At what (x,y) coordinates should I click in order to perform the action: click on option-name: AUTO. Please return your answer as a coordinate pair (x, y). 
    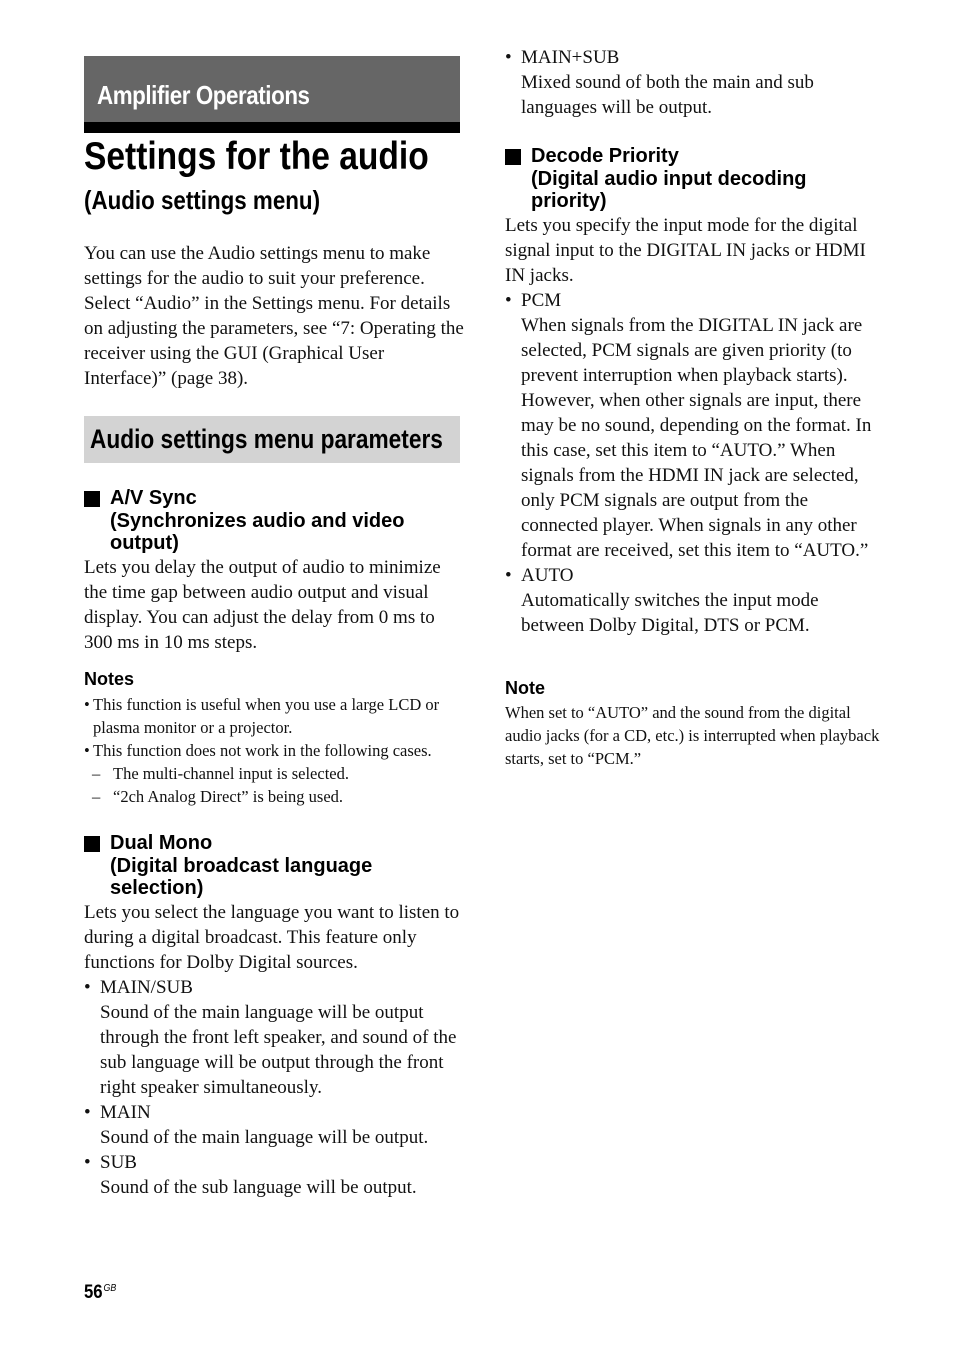
    Looking at the image, I should click on (547, 575).